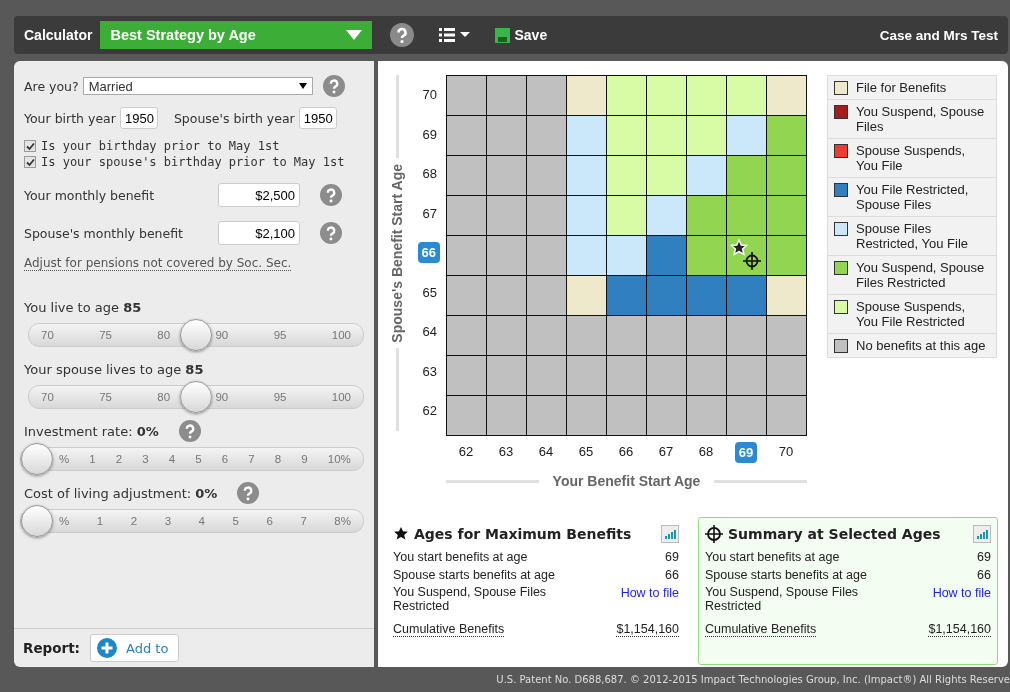 Image resolution: width=1010 pixels, height=692 pixels. What do you see at coordinates (317, 118) in the screenshot?
I see `year-input: 1950` at bounding box center [317, 118].